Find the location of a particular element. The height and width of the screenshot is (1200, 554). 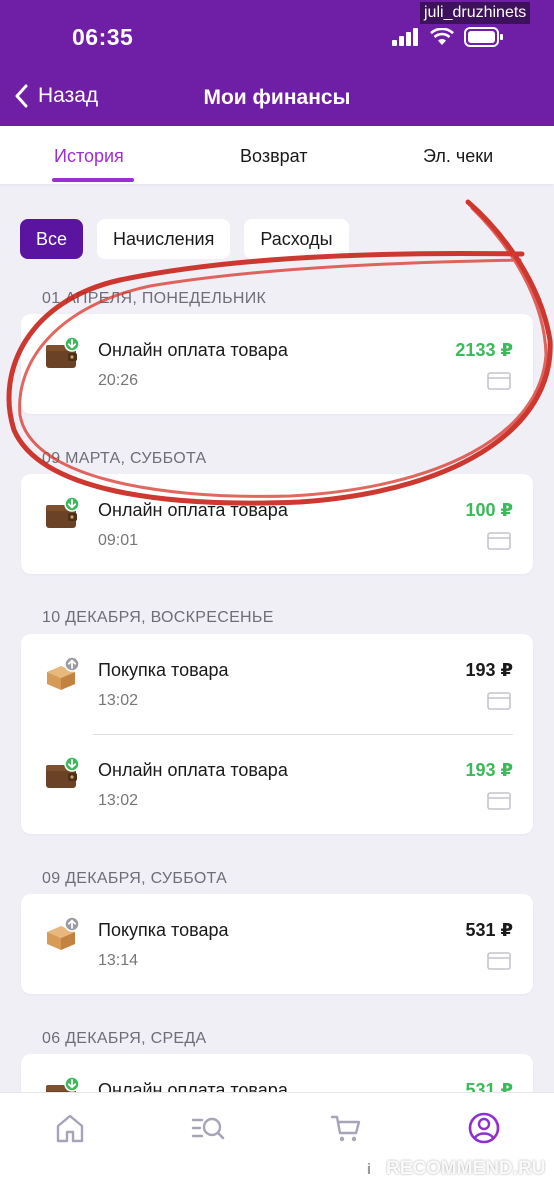

site-watermark: i RECOMMEND.RU is located at coordinates (451, 1169).